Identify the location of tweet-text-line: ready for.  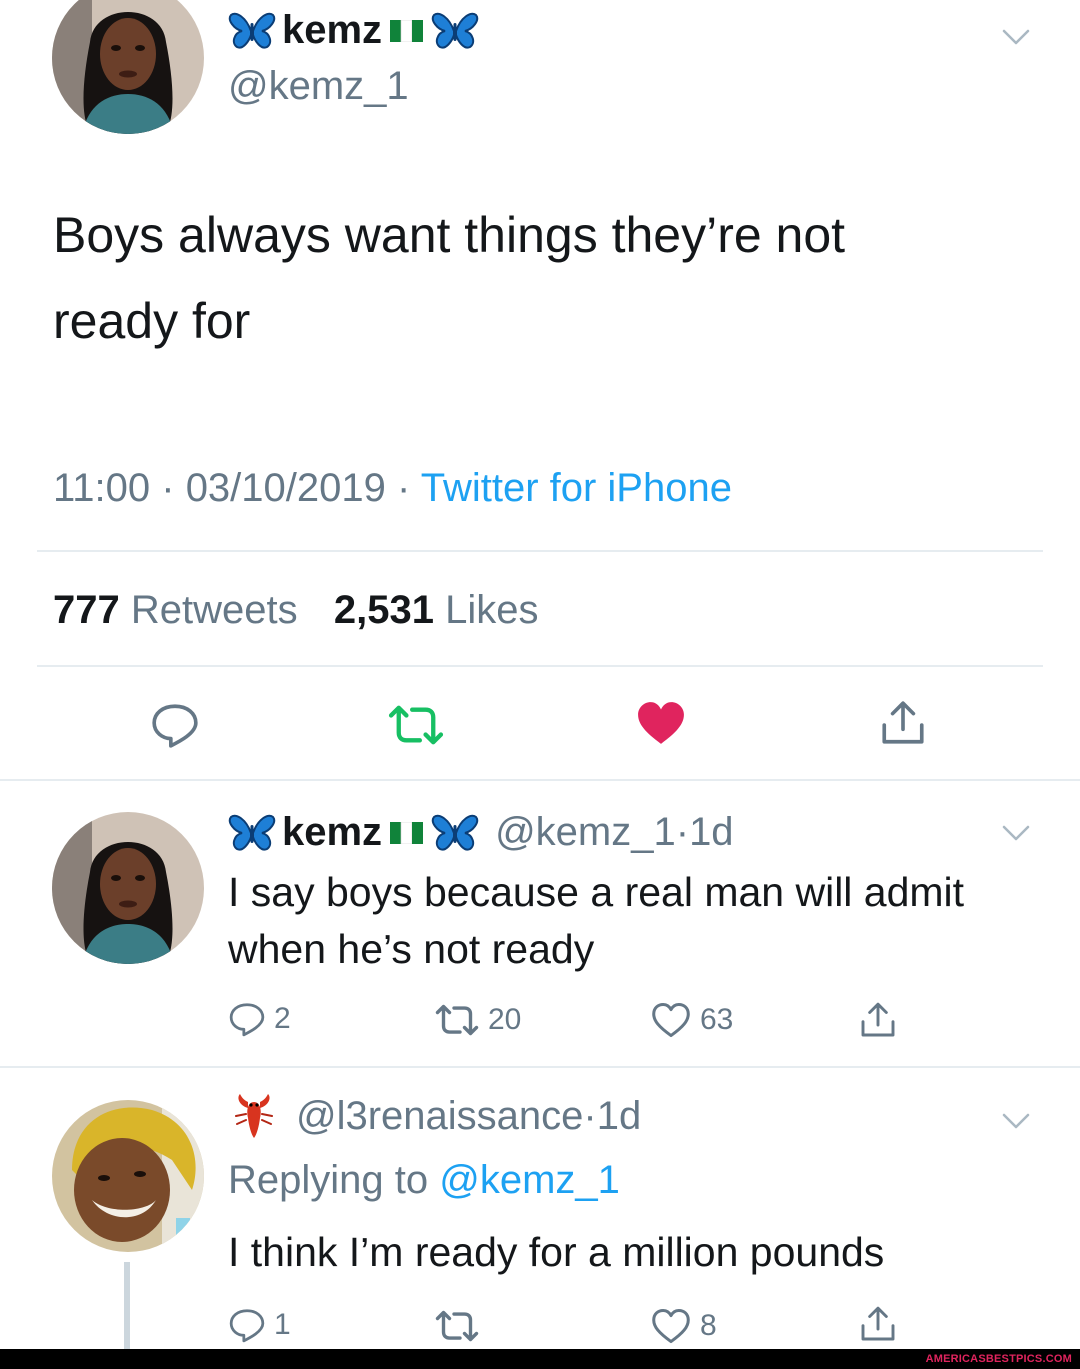
(152, 321).